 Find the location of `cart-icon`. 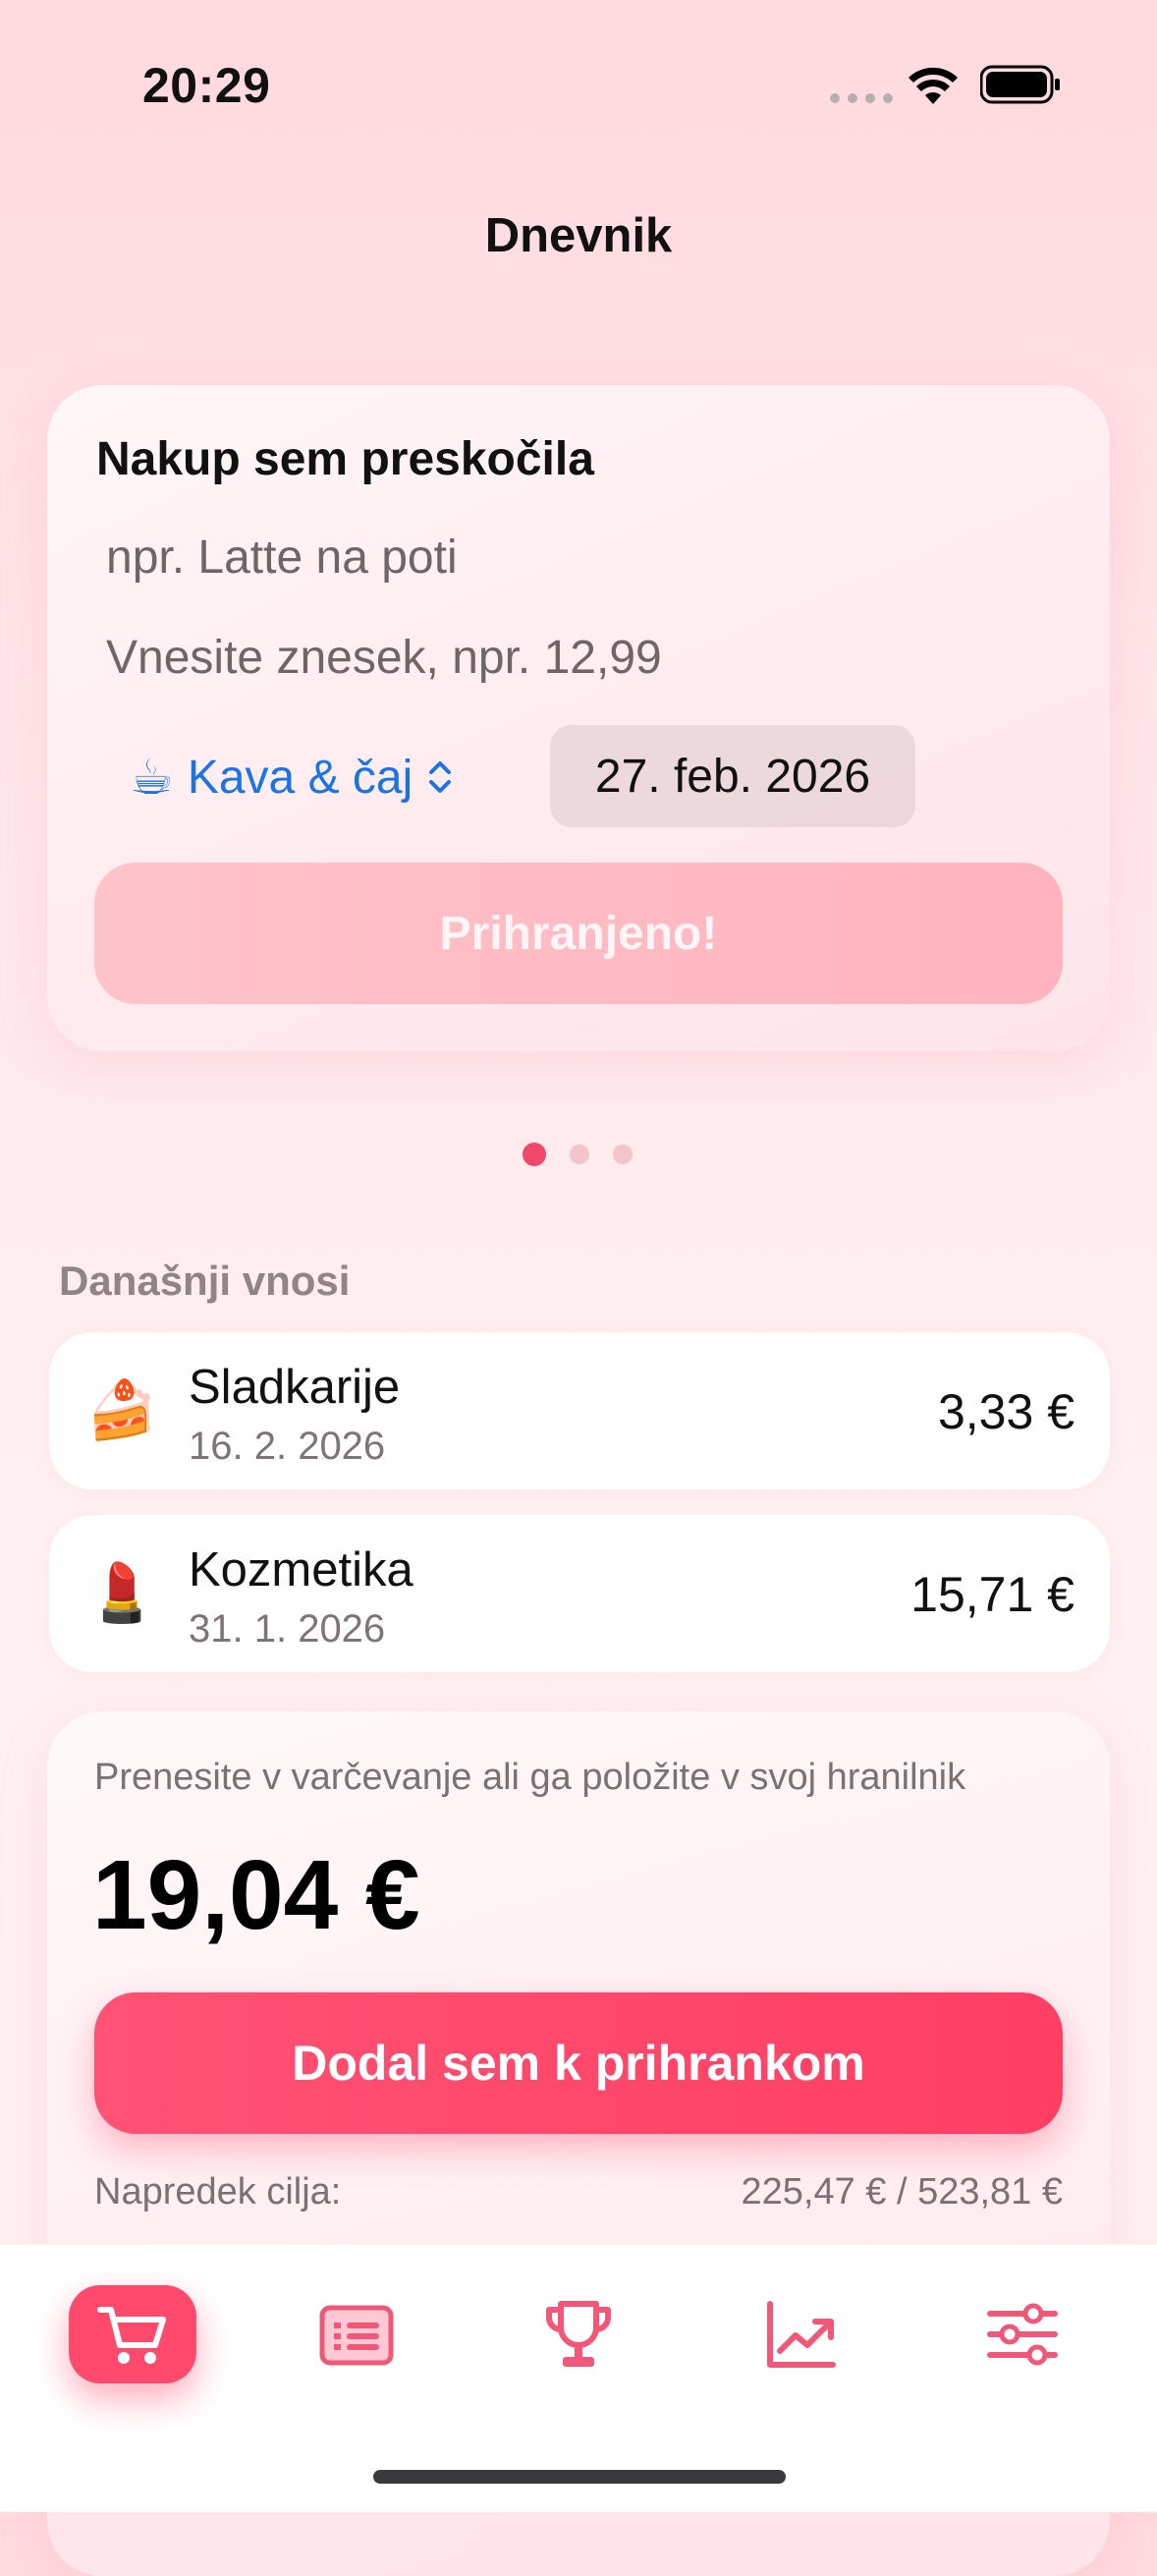

cart-icon is located at coordinates (131, 2335).